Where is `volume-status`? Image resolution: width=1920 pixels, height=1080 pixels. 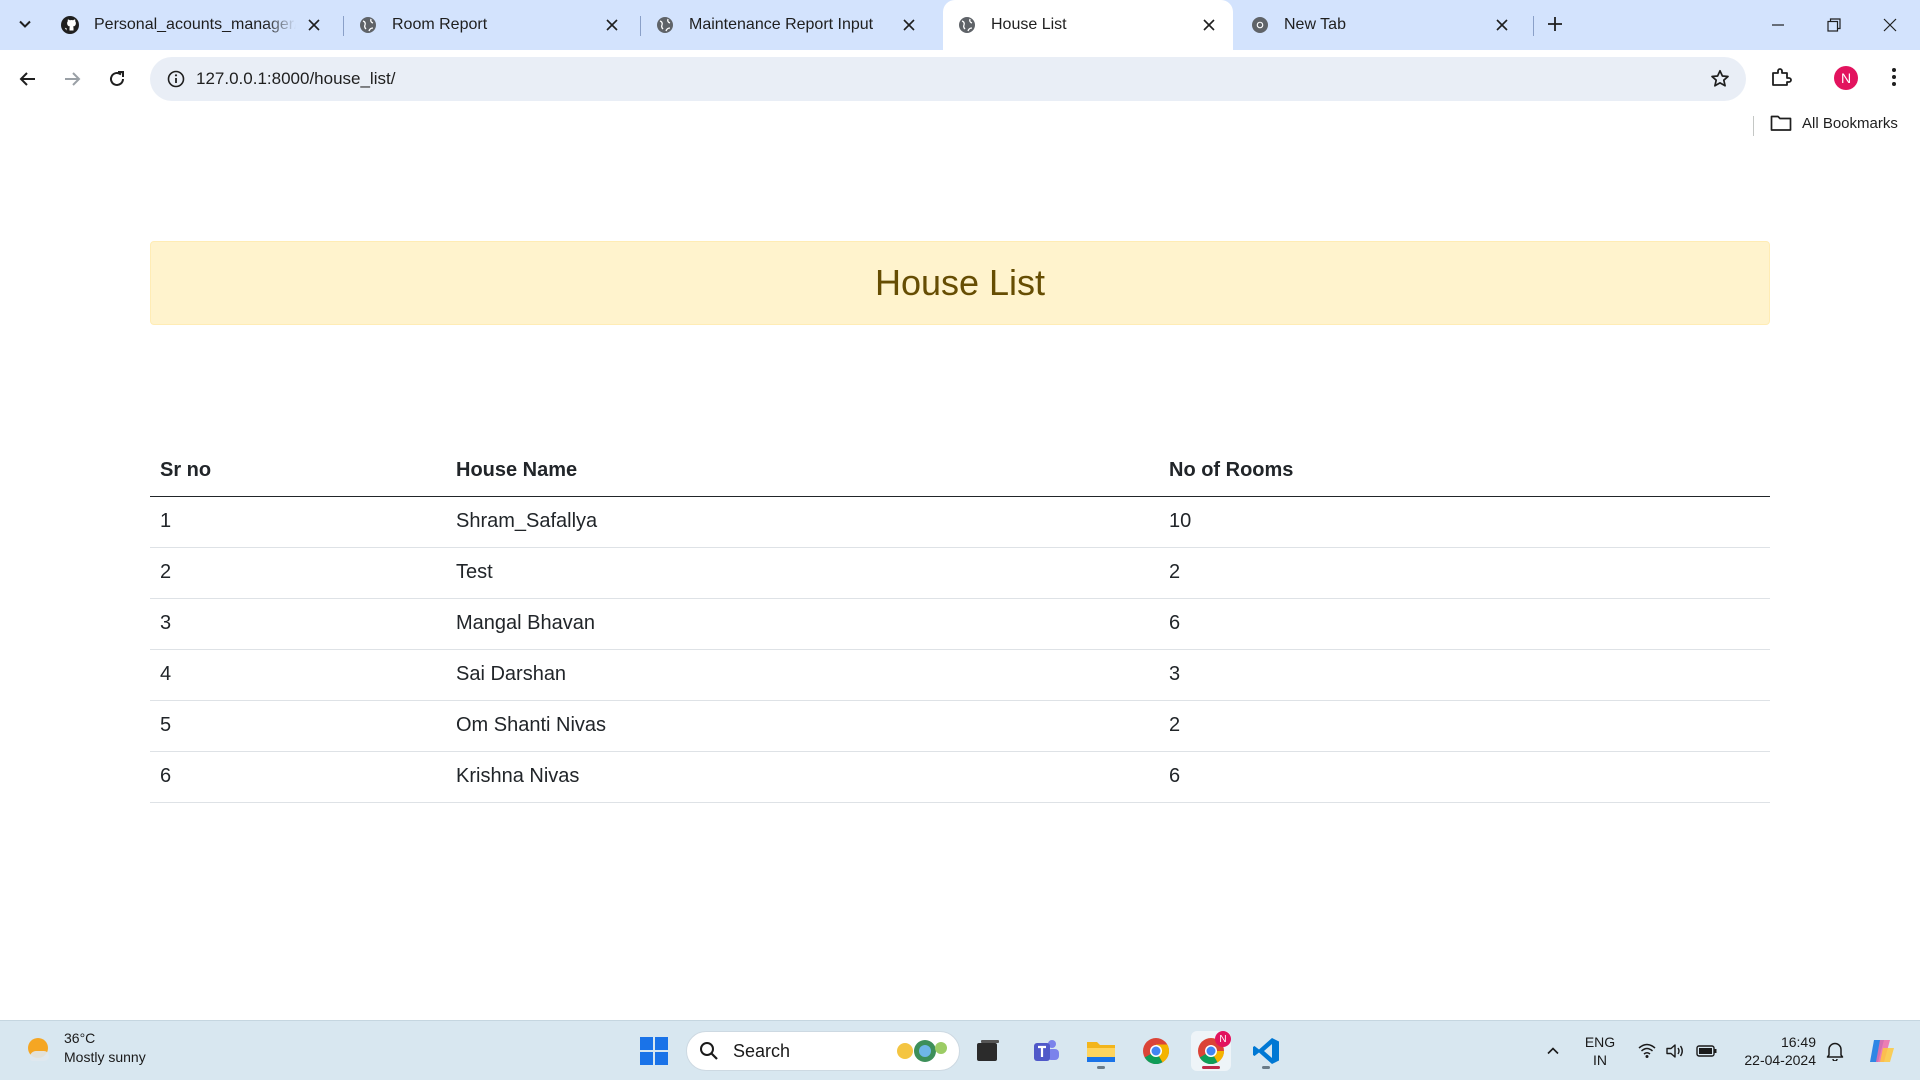
volume-status is located at coordinates (1675, 1050).